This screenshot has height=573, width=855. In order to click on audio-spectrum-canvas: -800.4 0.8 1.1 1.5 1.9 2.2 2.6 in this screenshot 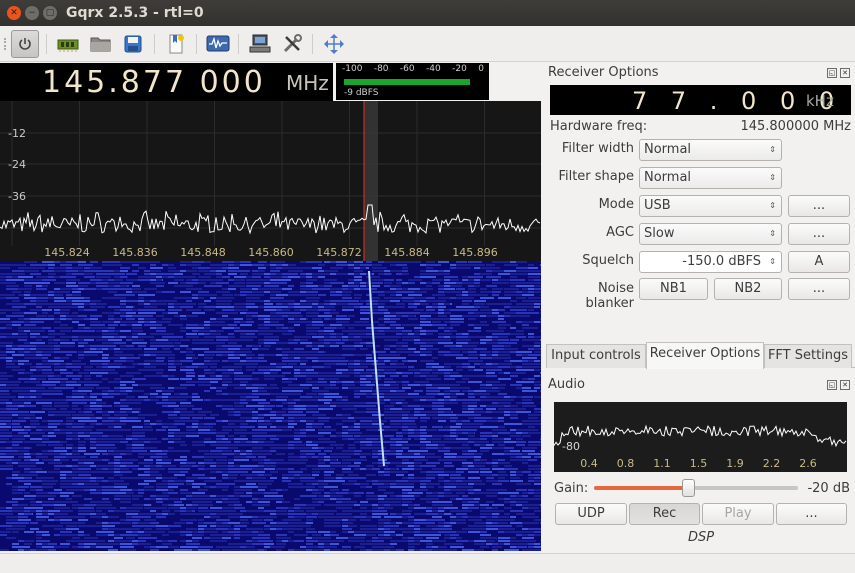, I will do `click(700, 437)`.